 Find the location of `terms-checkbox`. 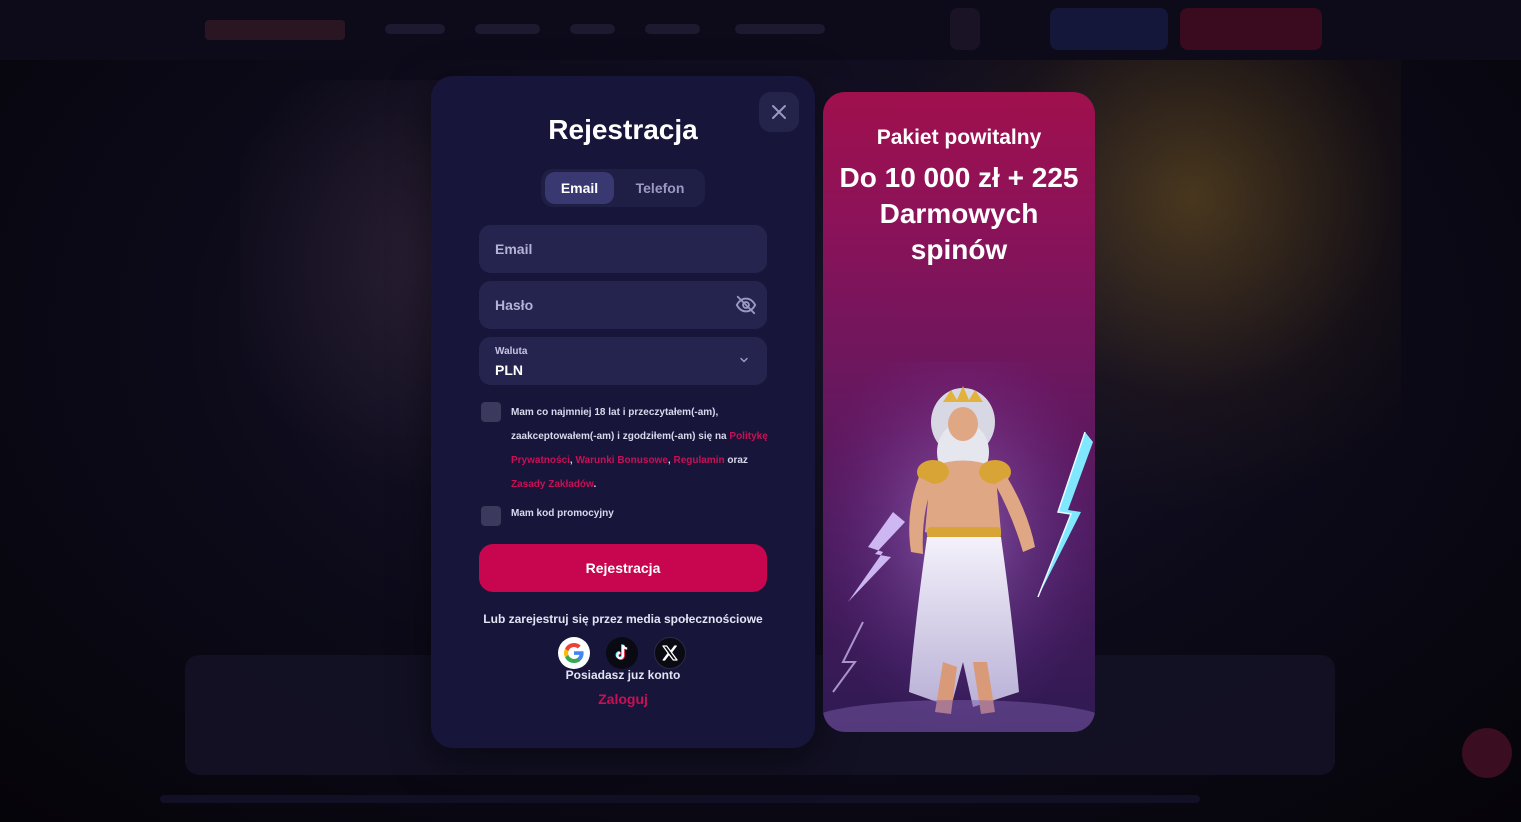

terms-checkbox is located at coordinates (491, 412).